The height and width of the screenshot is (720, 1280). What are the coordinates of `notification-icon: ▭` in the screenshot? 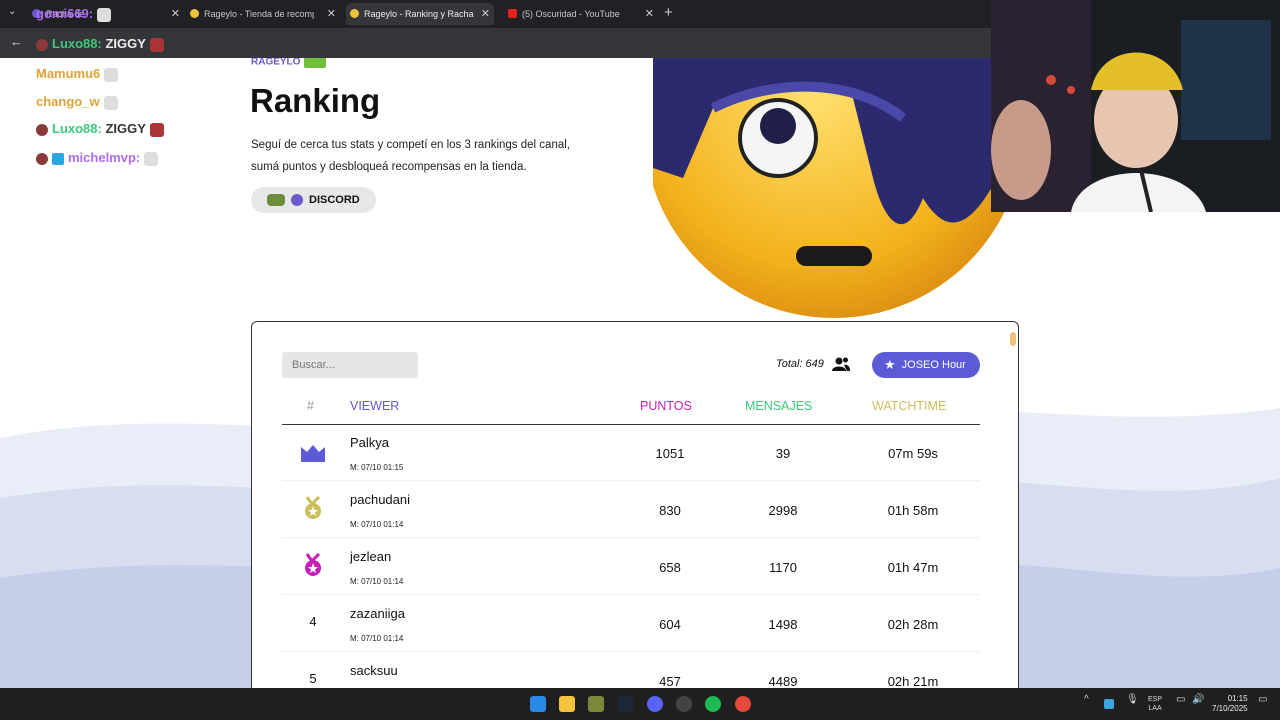 It's located at (1262, 700).